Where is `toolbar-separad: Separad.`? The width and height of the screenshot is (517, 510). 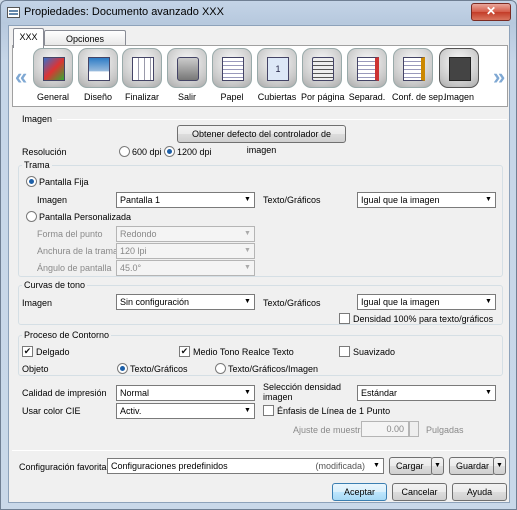 toolbar-separad: Separad. is located at coordinates (367, 75).